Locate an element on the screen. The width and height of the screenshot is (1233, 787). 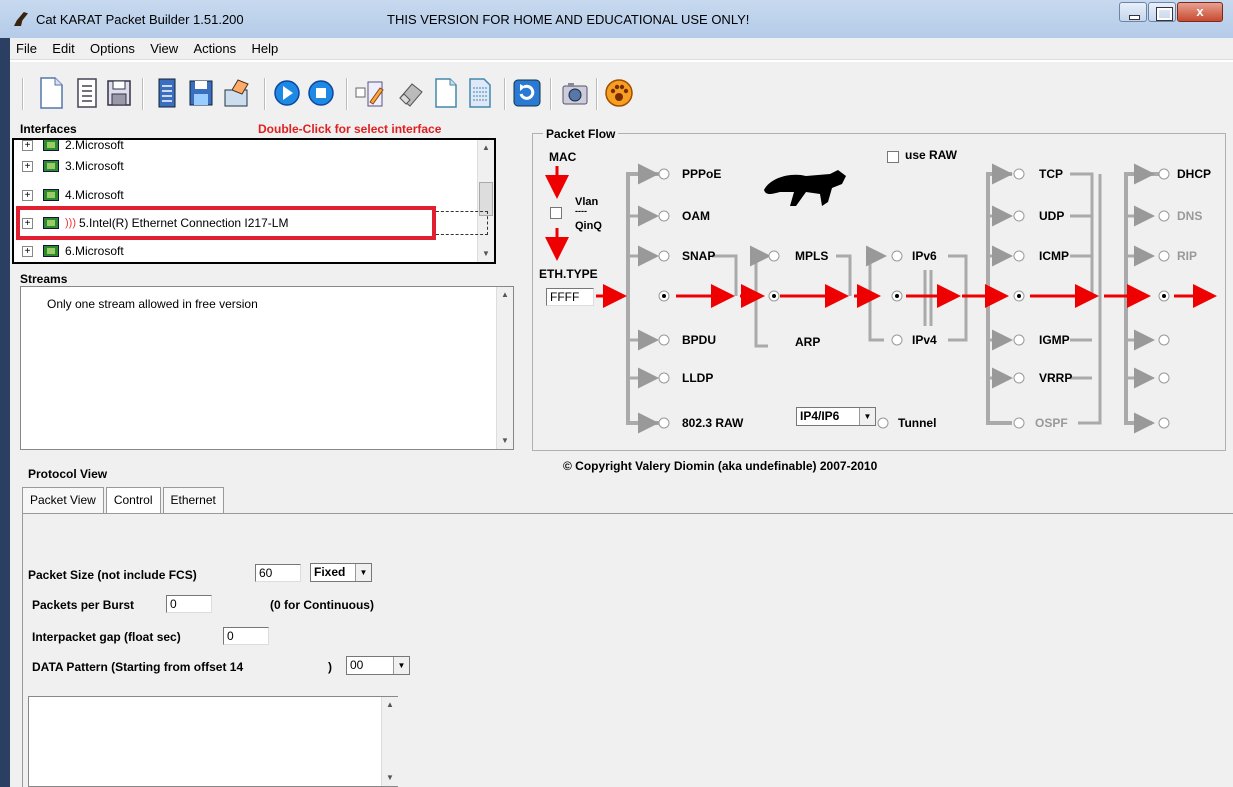
open-document-icon is located at coordinates (87, 93).